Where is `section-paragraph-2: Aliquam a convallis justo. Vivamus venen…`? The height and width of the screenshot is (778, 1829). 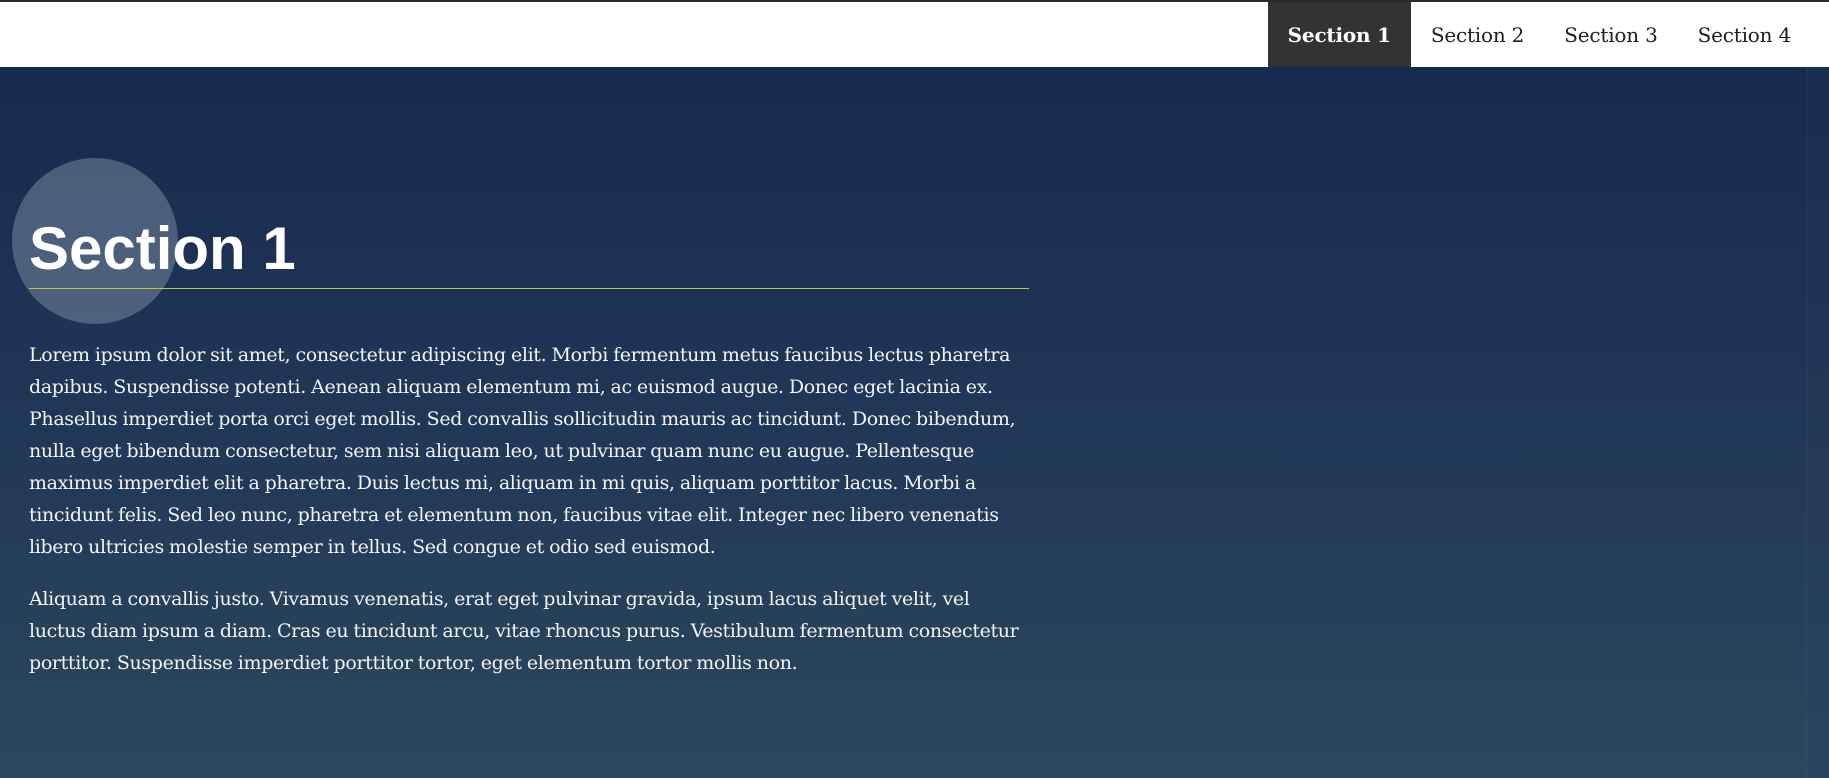 section-paragraph-2: Aliquam a convallis justo. Vivamus venen… is located at coordinates (524, 631).